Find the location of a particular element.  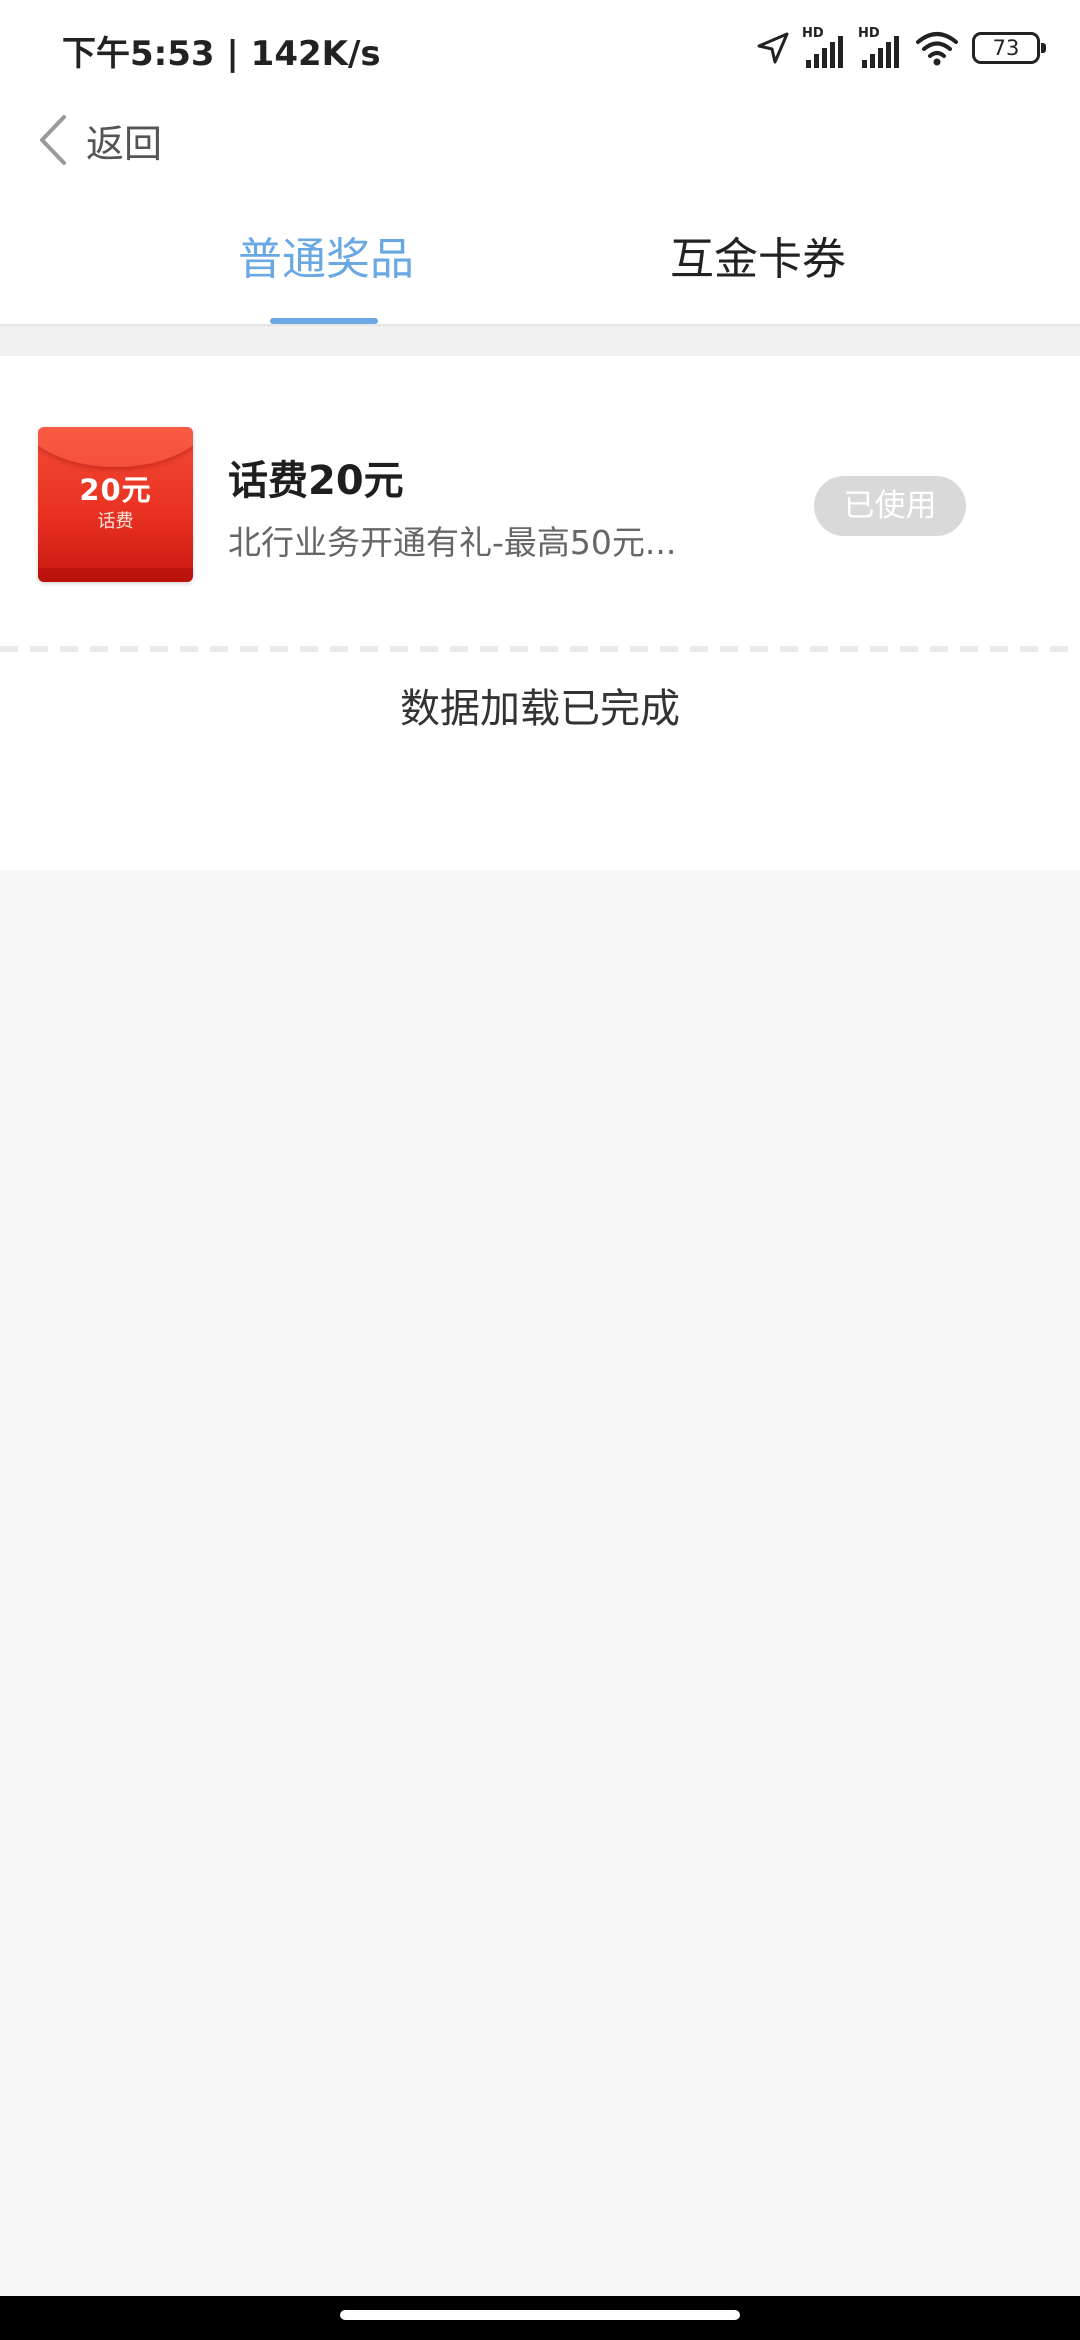

back-button: 返回 is located at coordinates (99, 140).